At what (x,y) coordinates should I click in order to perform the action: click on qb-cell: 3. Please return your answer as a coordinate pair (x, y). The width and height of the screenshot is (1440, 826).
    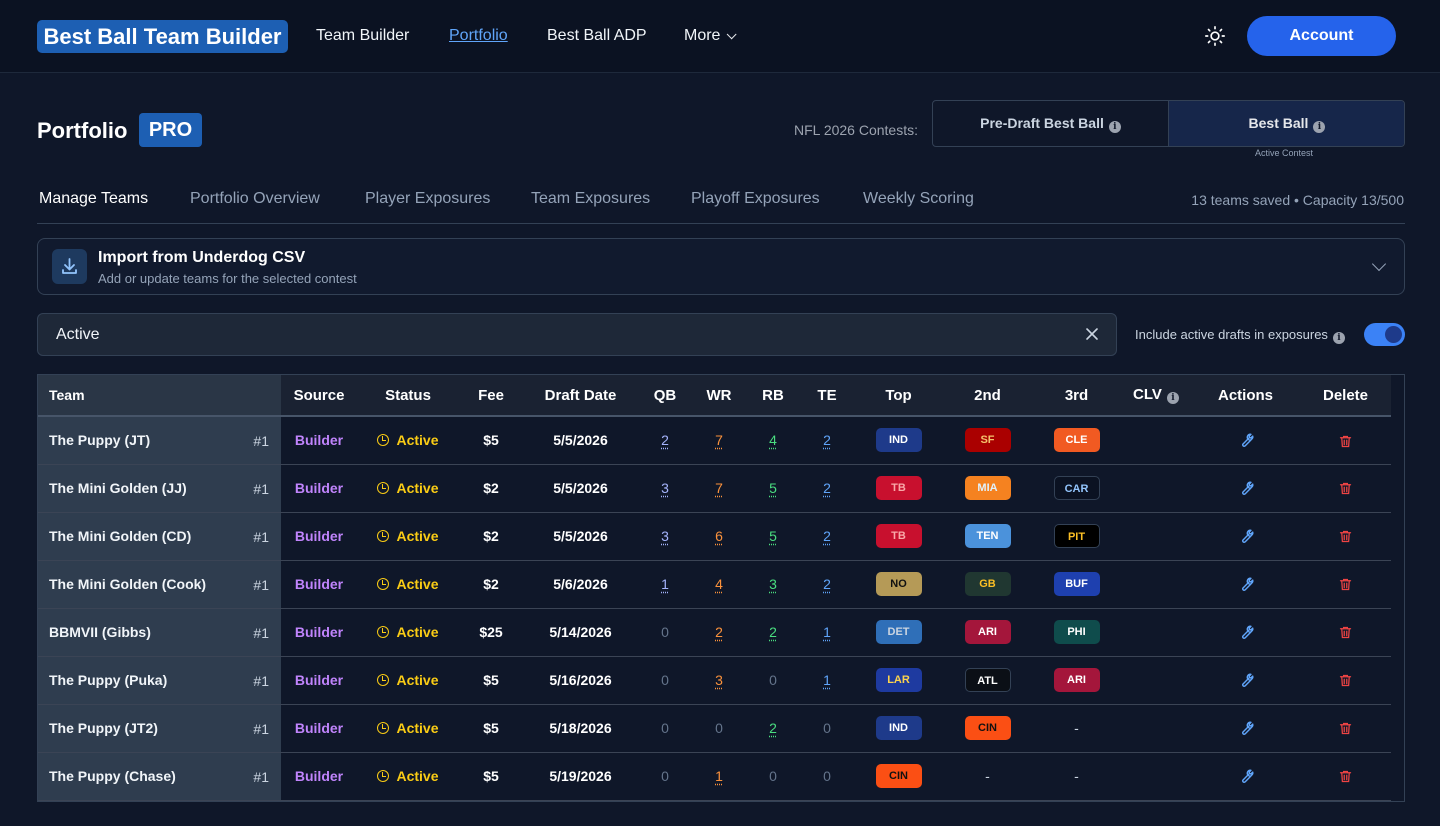
    Looking at the image, I should click on (665, 488).